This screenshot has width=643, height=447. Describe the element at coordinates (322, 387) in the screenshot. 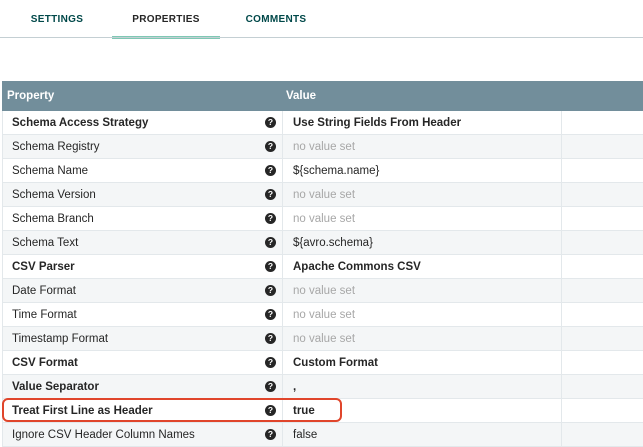

I see `table-row: Value Separator?,` at that location.